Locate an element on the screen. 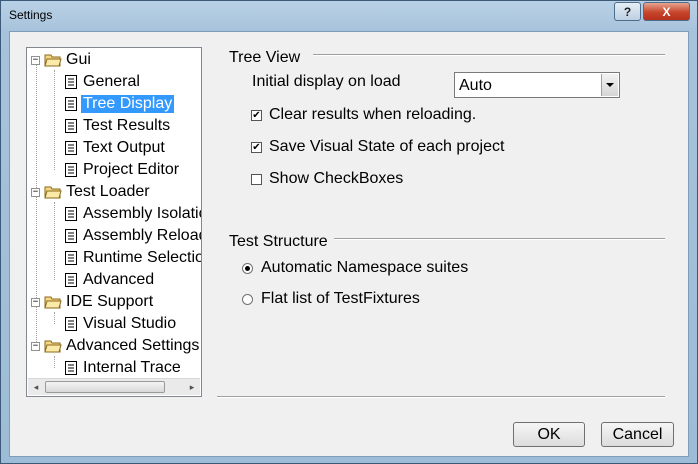 This screenshot has width=698, height=464. window-title: Settings is located at coordinates (31, 15).